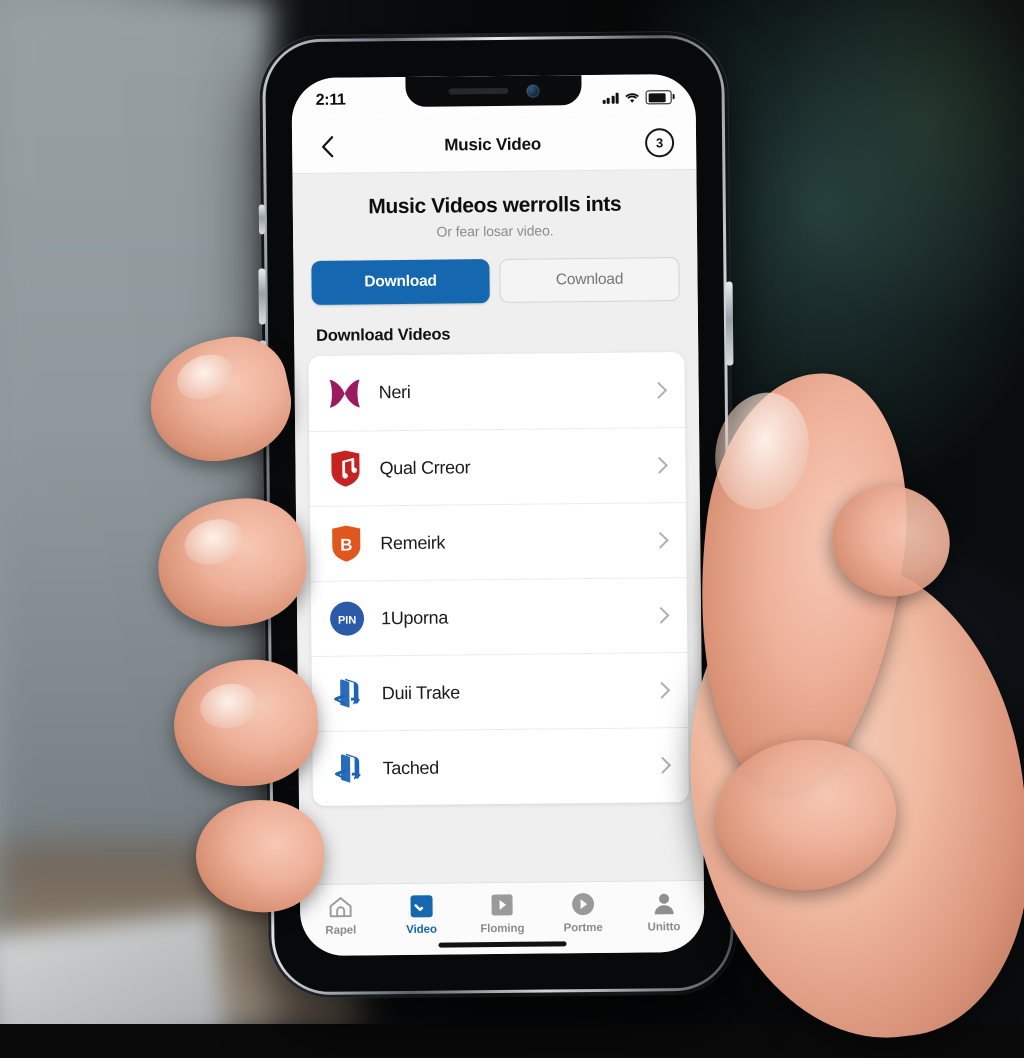 This screenshot has width=1024, height=1058. I want to click on red-shield-music-note-icon, so click(345, 469).